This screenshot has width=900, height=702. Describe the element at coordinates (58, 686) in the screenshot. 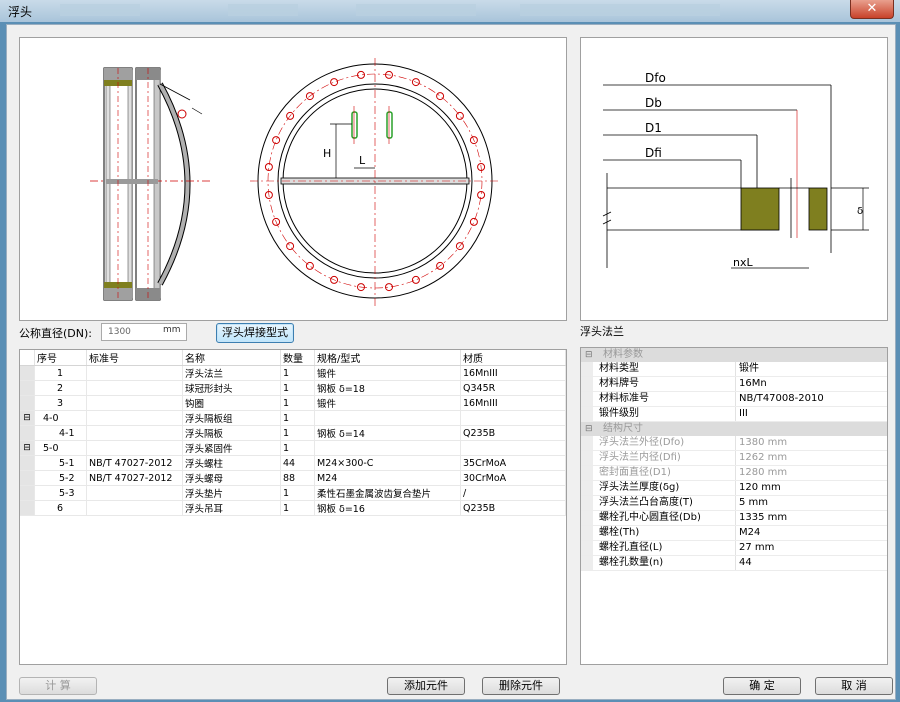

I see `calculate-button: 计 算` at that location.